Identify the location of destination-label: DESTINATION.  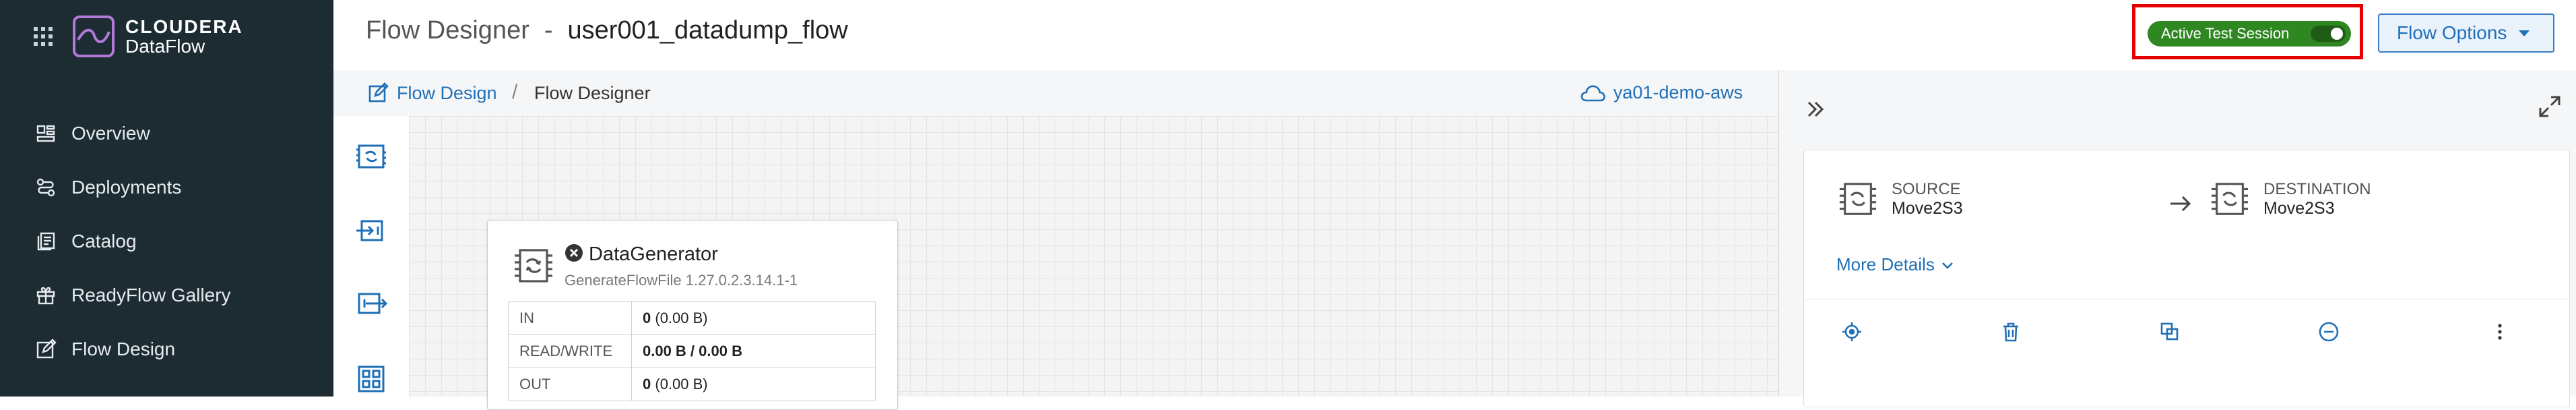
(2317, 188).